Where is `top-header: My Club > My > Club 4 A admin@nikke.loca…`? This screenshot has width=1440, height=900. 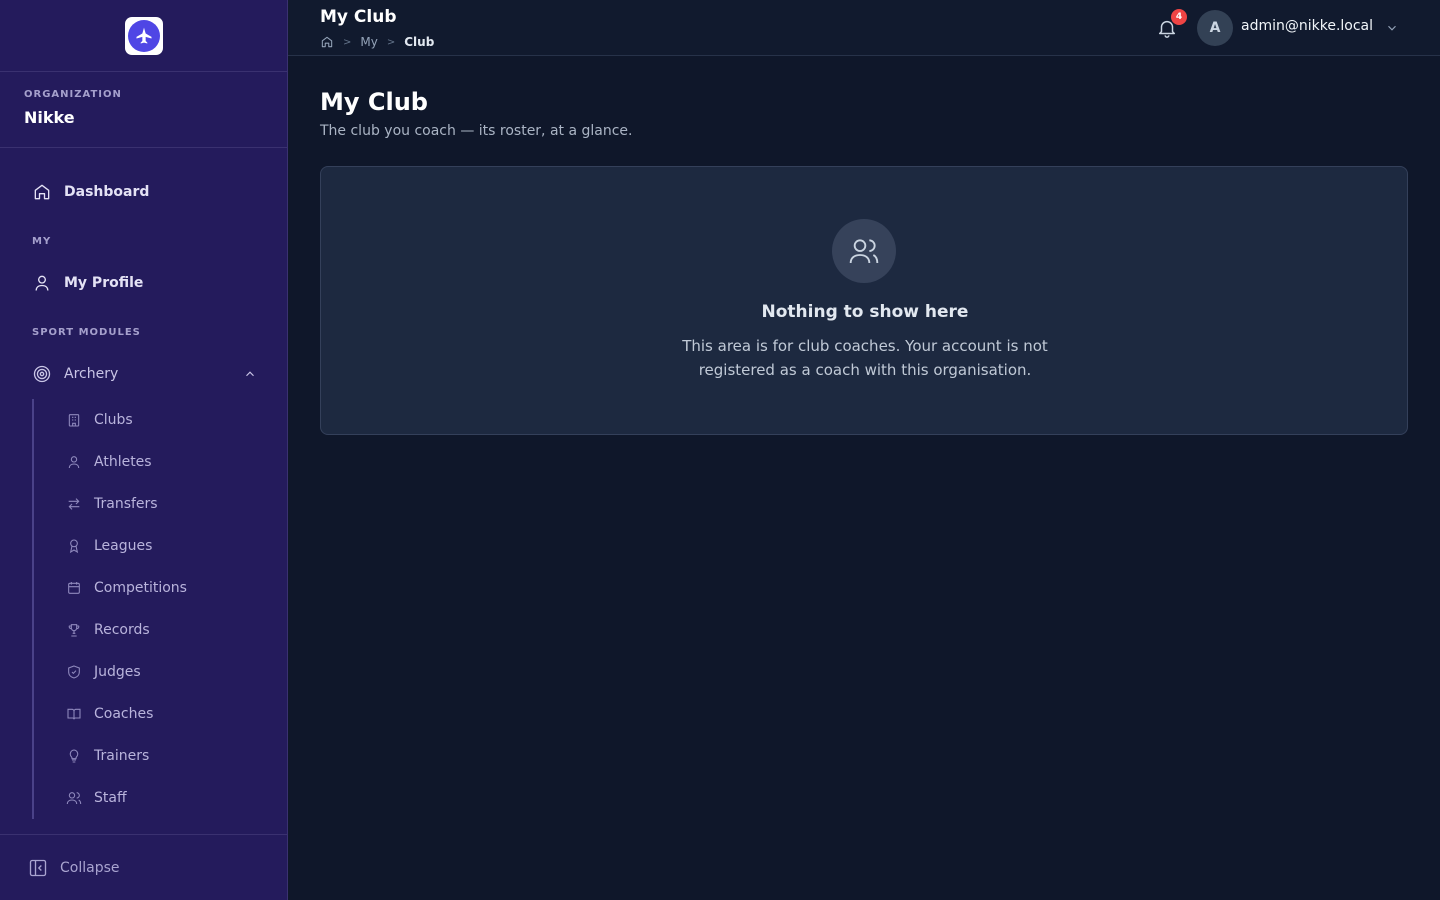 top-header: My Club > My > Club 4 A admin@nikke.loca… is located at coordinates (864, 28).